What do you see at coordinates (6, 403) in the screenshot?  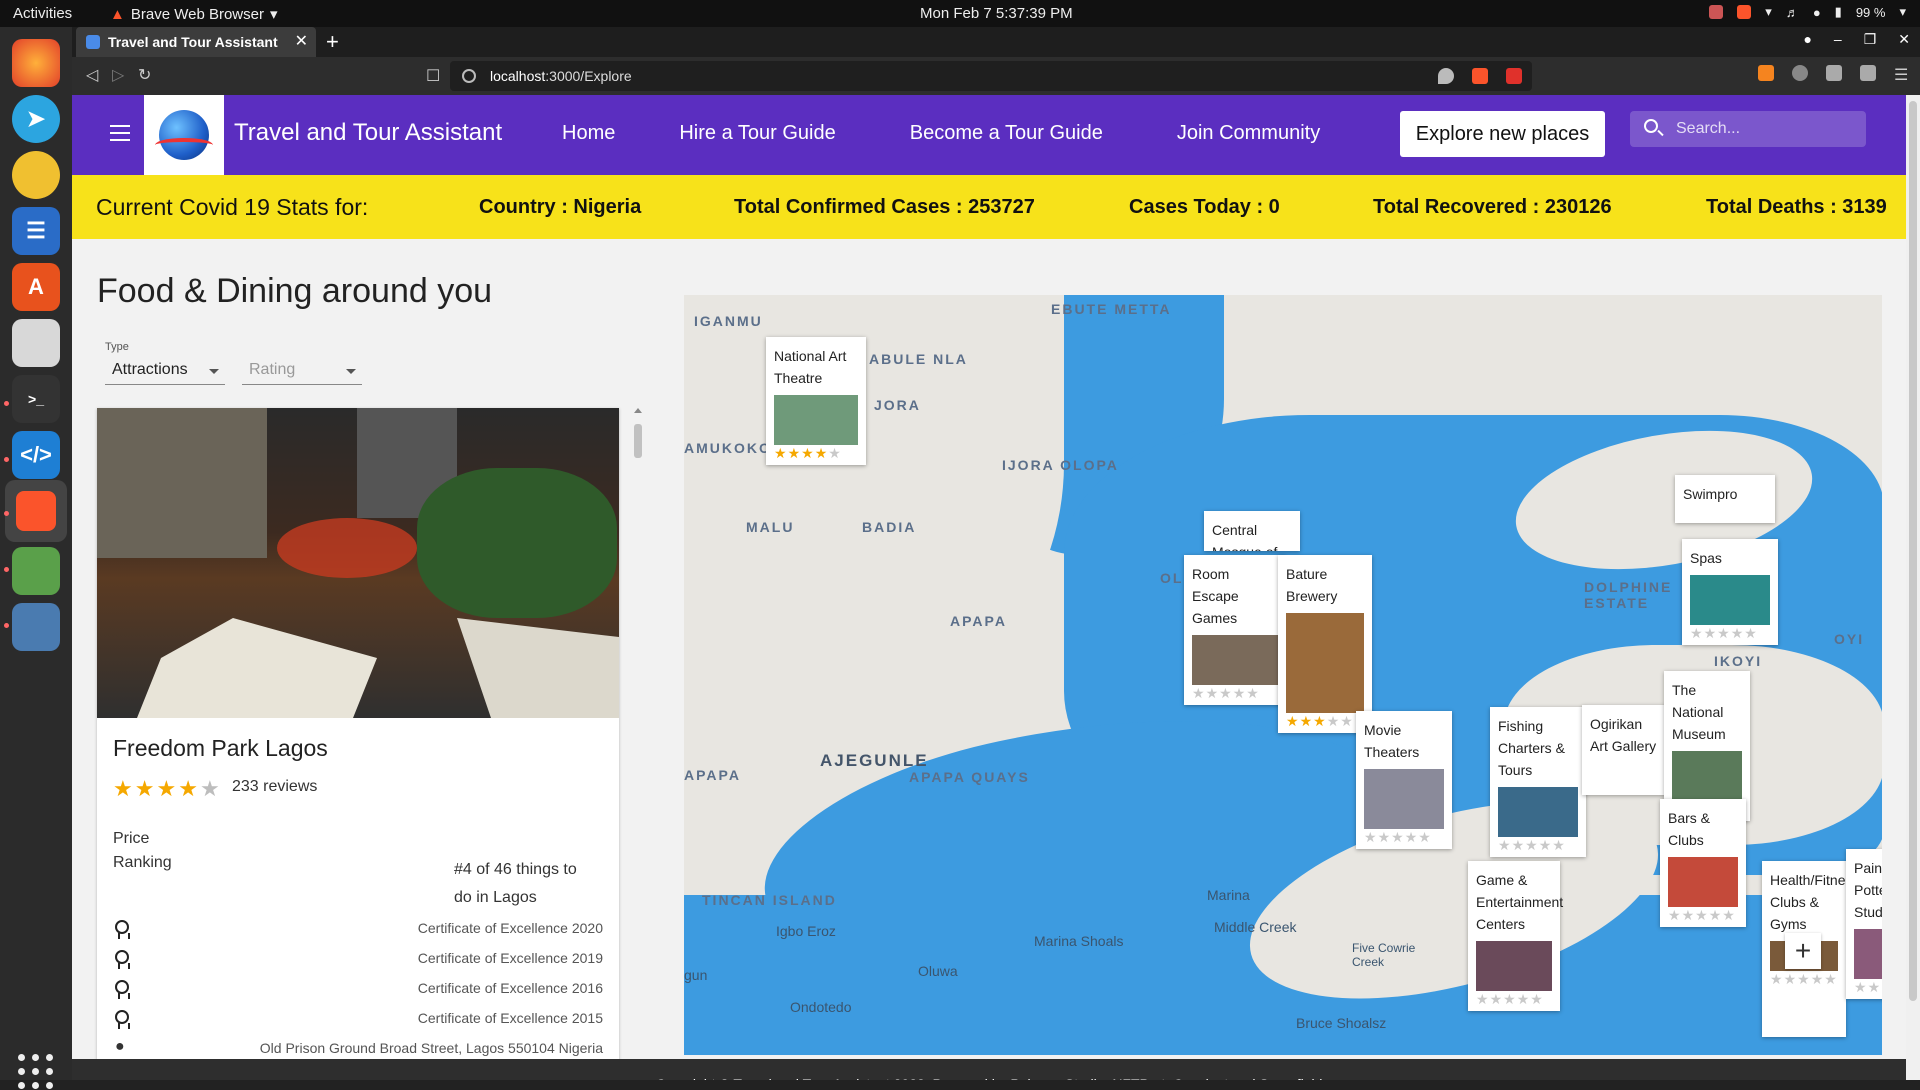 I see `running-indicator` at bounding box center [6, 403].